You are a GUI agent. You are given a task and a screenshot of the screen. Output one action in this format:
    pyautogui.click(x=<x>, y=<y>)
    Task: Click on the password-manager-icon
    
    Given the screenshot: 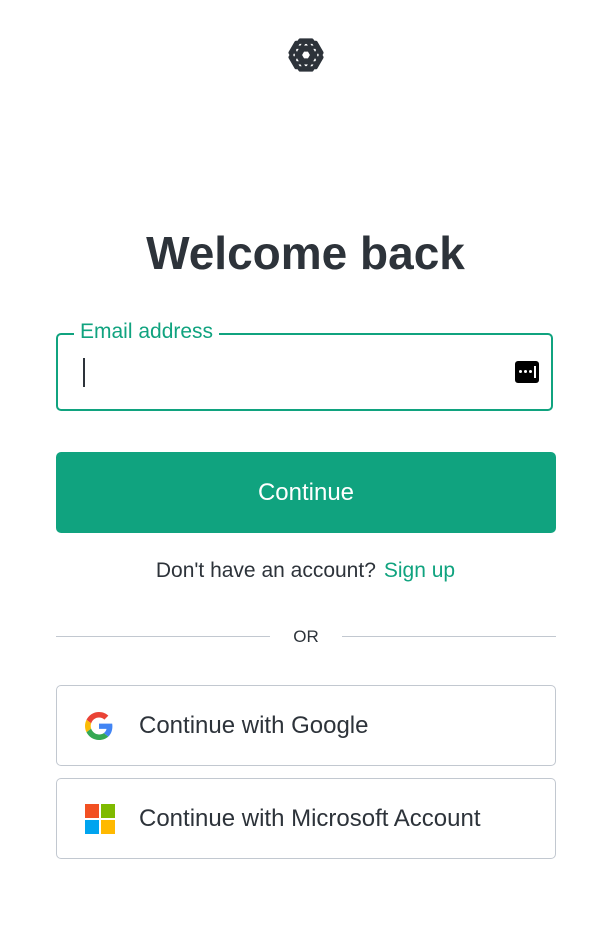 What is the action you would take?
    pyautogui.click(x=527, y=372)
    